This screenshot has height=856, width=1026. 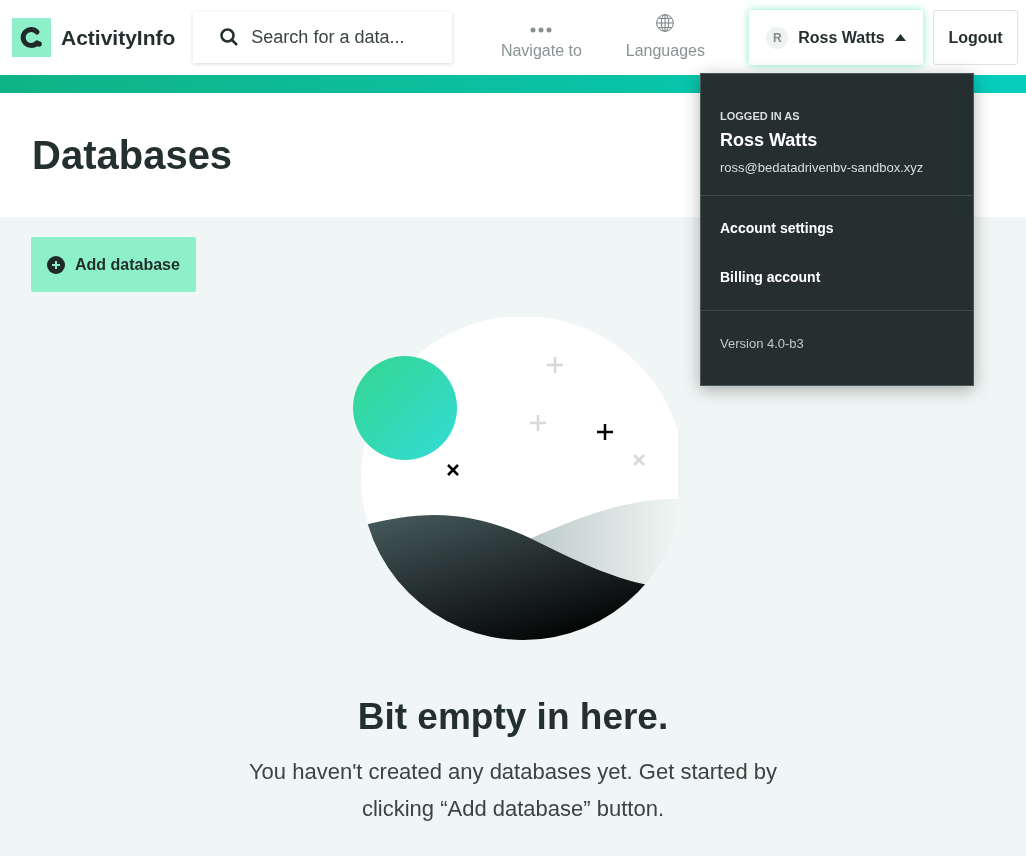 What do you see at coordinates (118, 37) in the screenshot?
I see `logo-text: ActivityInfo` at bounding box center [118, 37].